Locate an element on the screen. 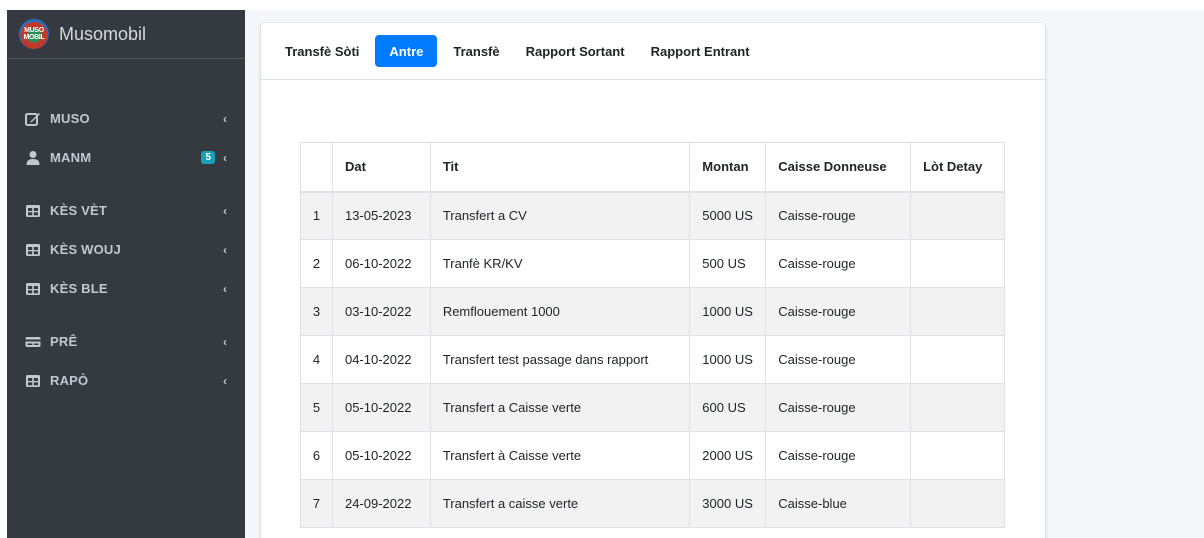 The image size is (1204, 538). cell-title: Remflouement 1000 is located at coordinates (560, 311).